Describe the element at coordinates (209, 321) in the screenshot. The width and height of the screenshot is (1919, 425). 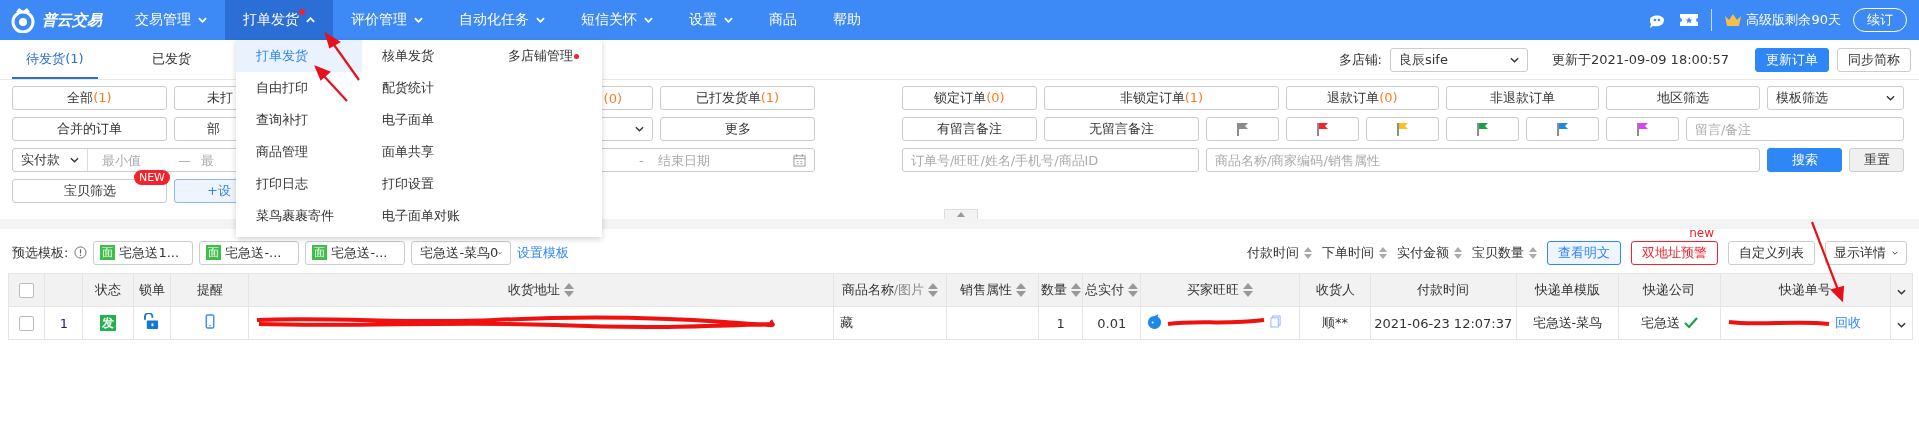
I see `phone-icon` at that location.